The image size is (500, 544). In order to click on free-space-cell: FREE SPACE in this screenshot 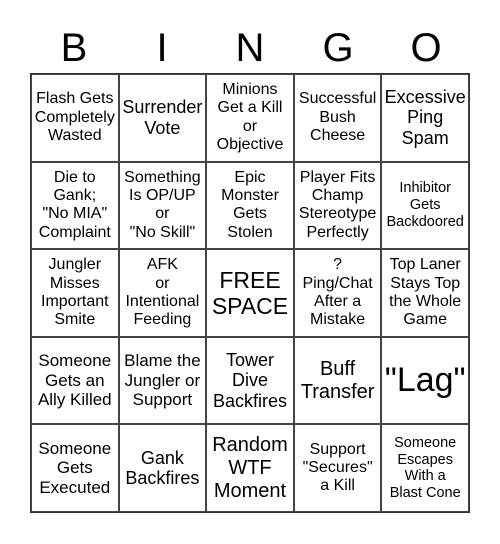, I will do `click(250, 293)`.